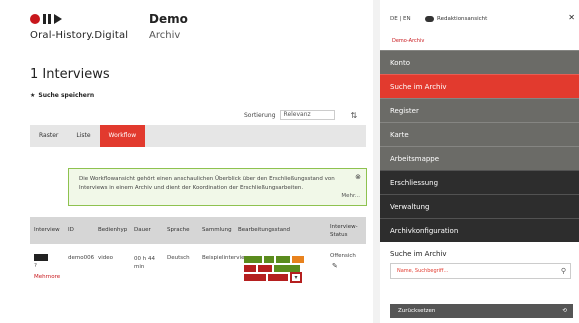  What do you see at coordinates (335, 266) in the screenshot?
I see `edit-icon: ✎` at bounding box center [335, 266].